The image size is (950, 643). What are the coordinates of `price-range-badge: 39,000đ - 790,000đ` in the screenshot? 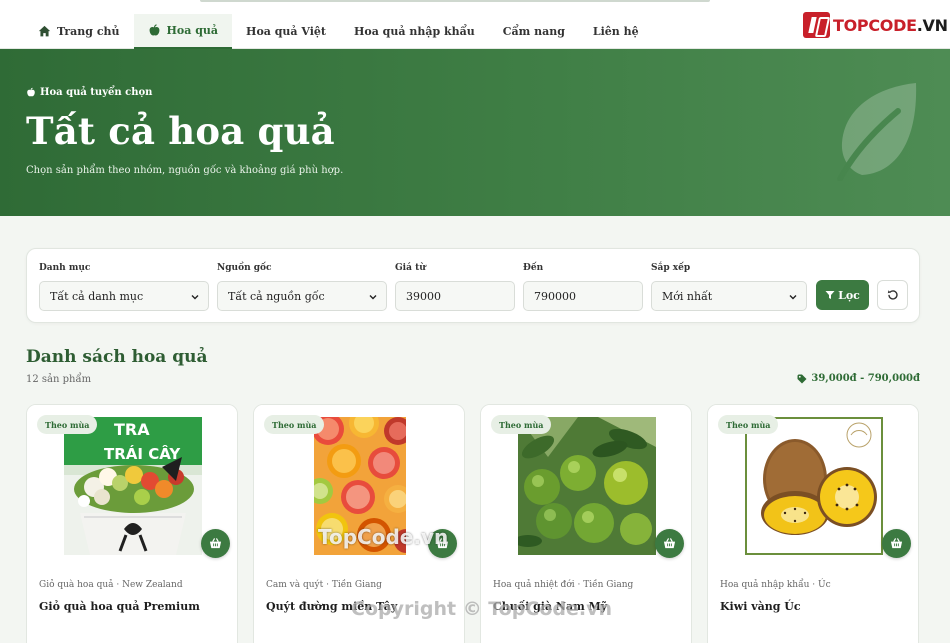 It's located at (858, 378).